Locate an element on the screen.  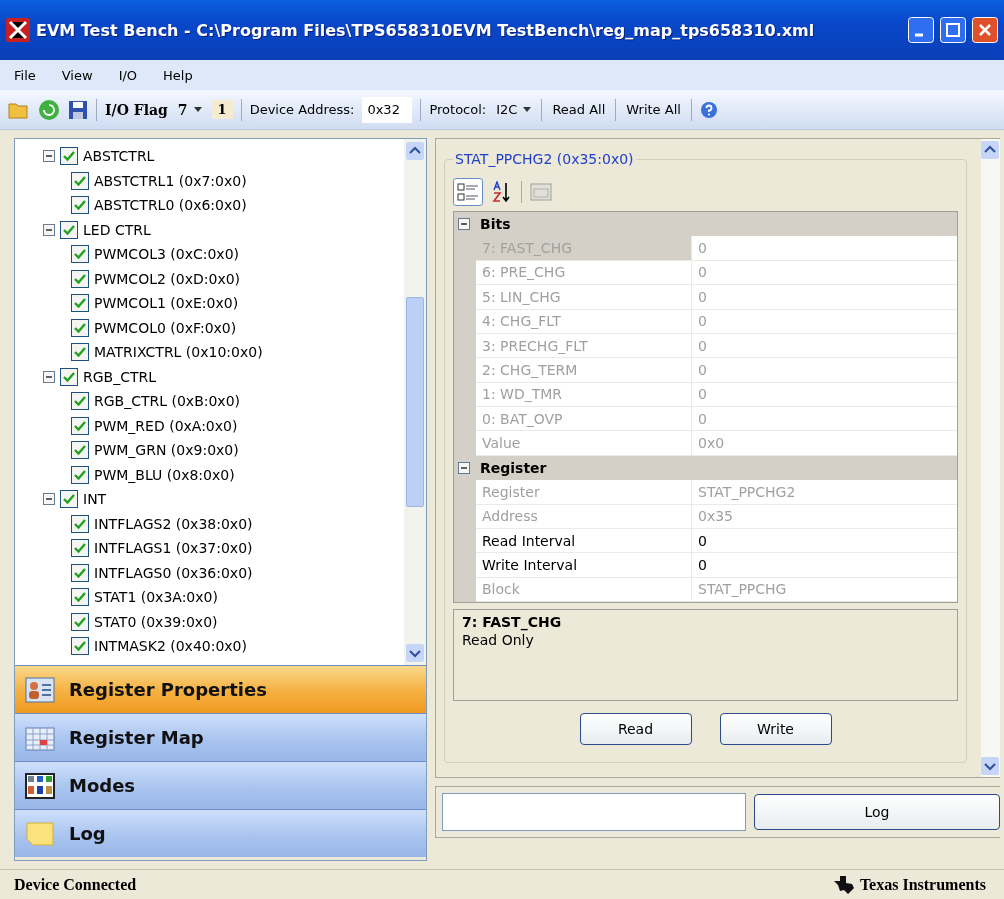
tree-node-label: INTFLAGS1 (0x37:0x0) is located at coordinates (173, 548).